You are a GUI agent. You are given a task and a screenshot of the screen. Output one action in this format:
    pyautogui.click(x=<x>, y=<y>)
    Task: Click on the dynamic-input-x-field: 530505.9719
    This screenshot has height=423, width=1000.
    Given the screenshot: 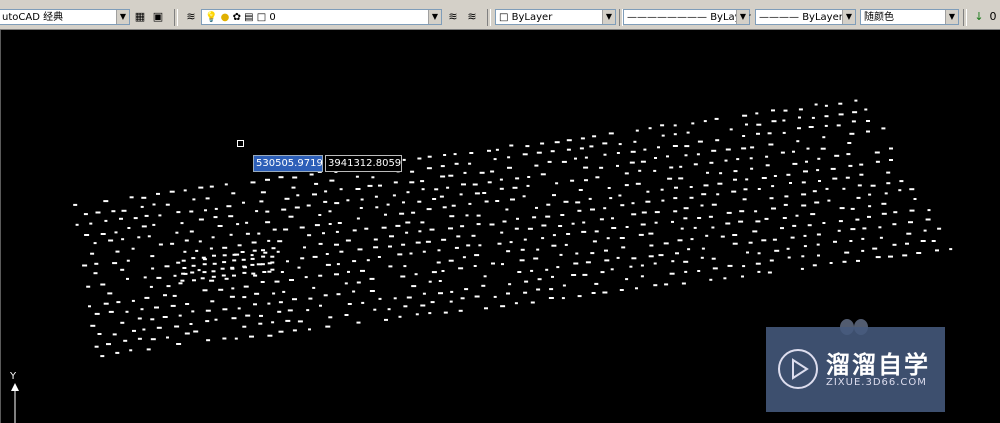 What is the action you would take?
    pyautogui.click(x=288, y=163)
    